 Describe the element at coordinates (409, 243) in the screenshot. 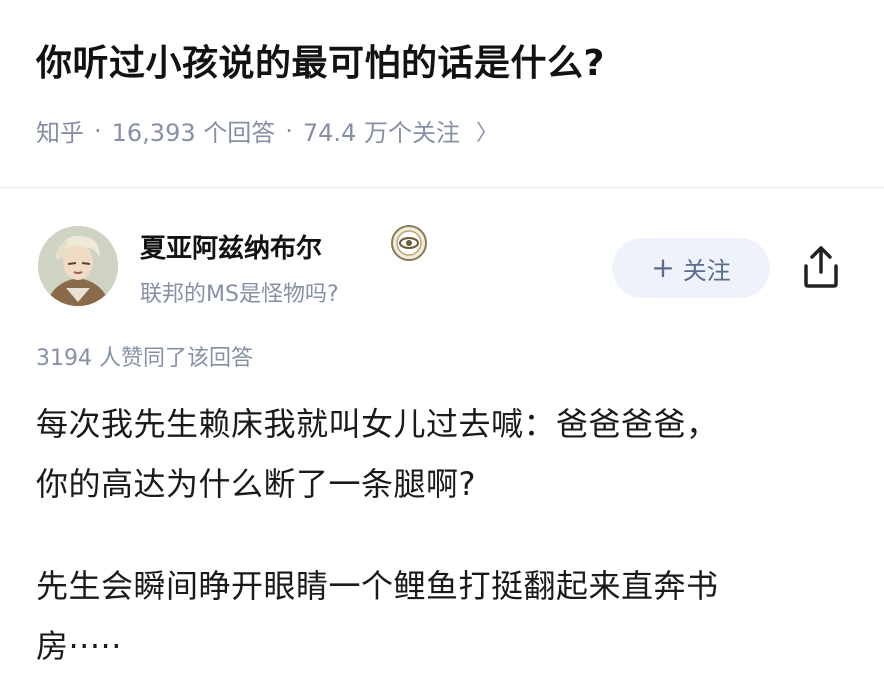

I see `eye-badge-icon` at that location.